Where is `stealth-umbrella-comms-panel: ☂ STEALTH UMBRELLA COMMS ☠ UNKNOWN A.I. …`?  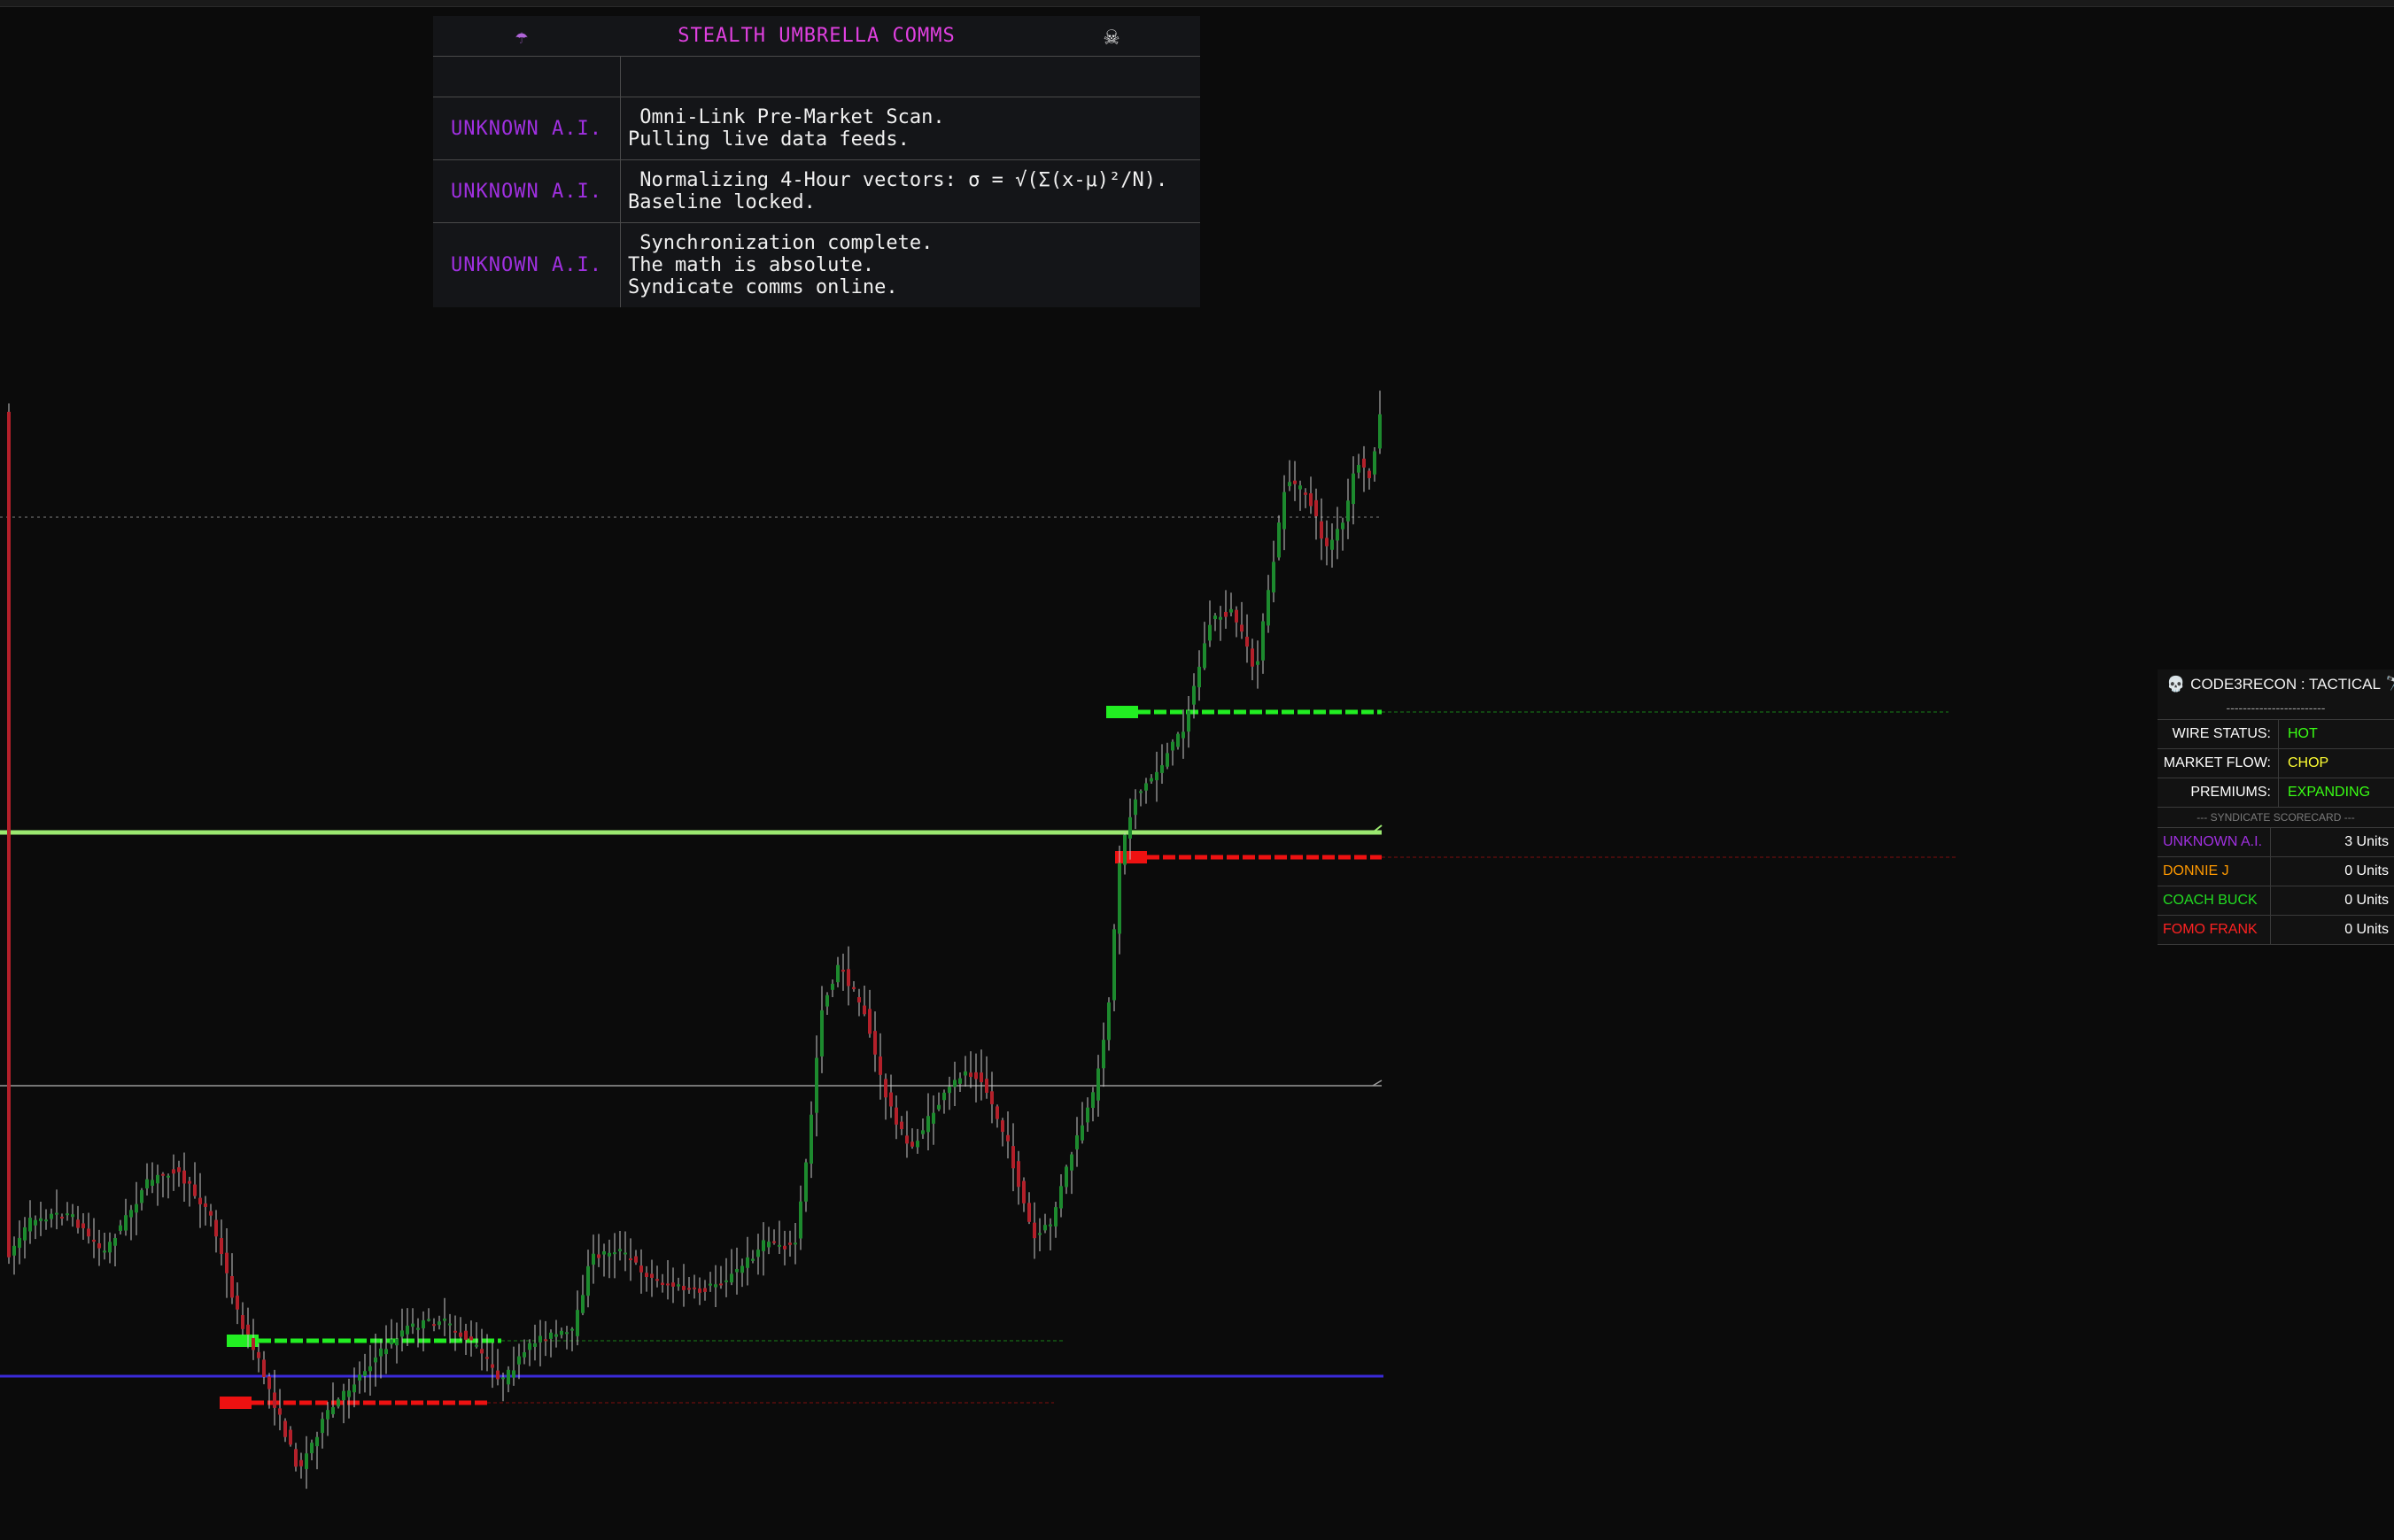 stealth-umbrella-comms-panel: ☂ STEALTH UMBRELLA COMMS ☠ UNKNOWN A.I. … is located at coordinates (816, 161).